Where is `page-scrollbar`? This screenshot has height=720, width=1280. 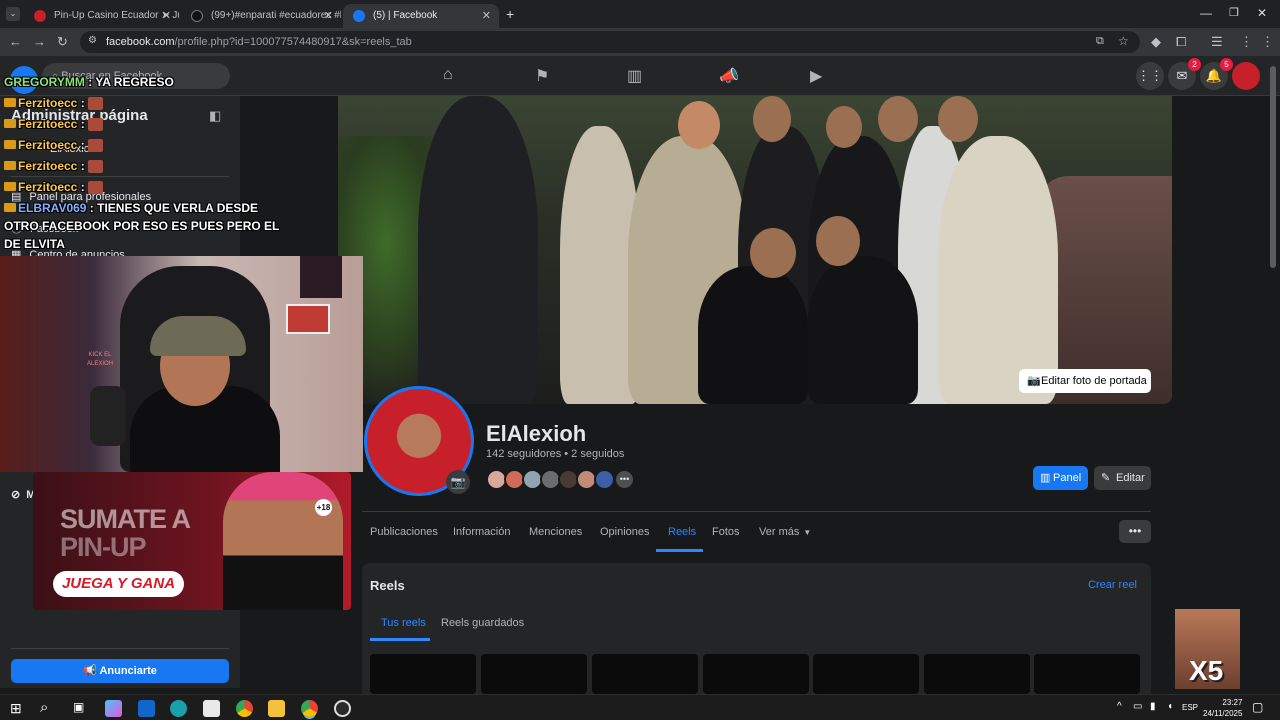 page-scrollbar is located at coordinates (1273, 167).